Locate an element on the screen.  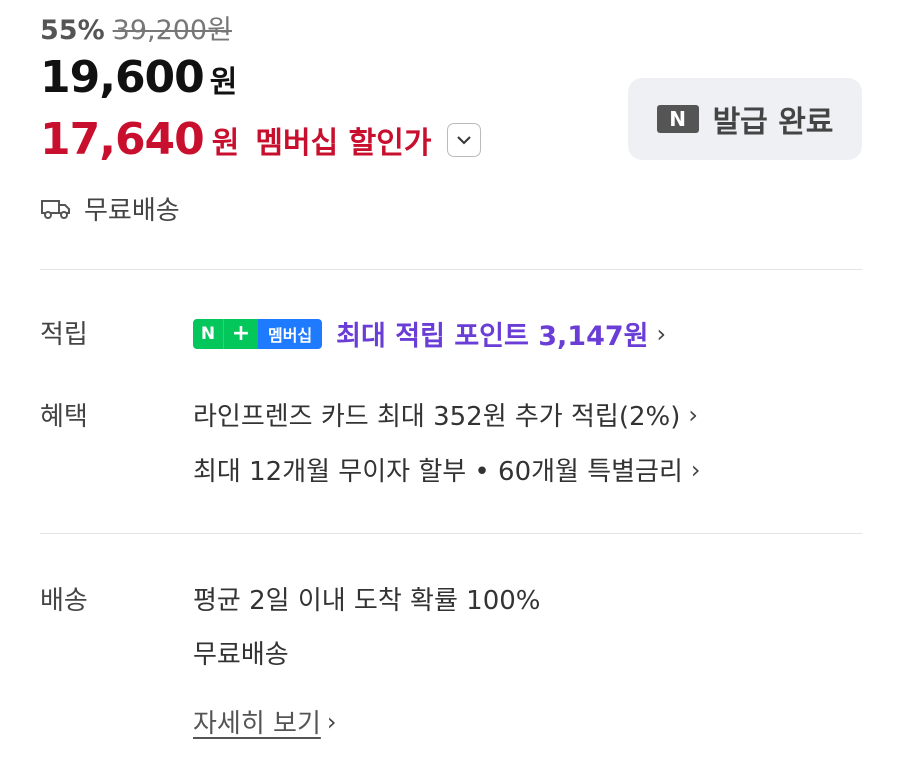
points-link: N + 멤버십 최대 적립 포인트 3,147원 › is located at coordinates (429, 333).